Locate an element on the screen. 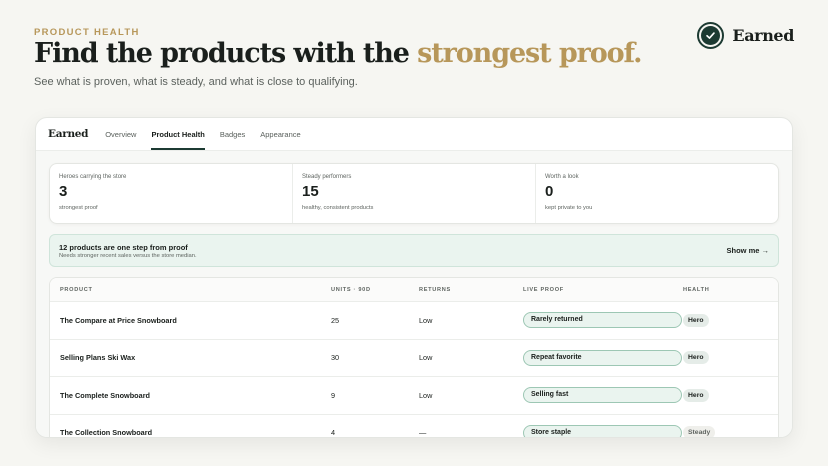  banner-title: 12 products are one step from proof is located at coordinates (123, 247).